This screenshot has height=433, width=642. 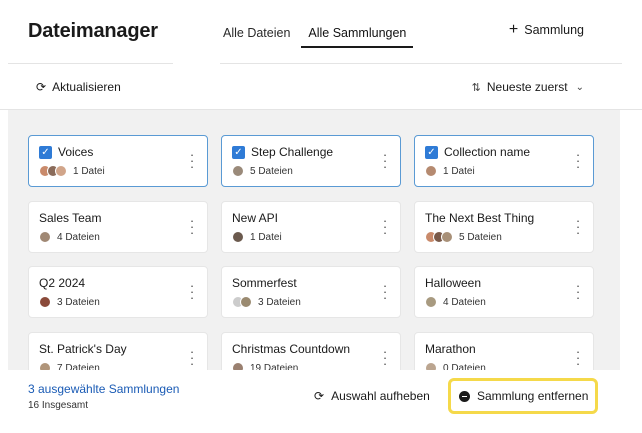 I want to click on tab-all-files: Alle Dateien, so click(x=256, y=32).